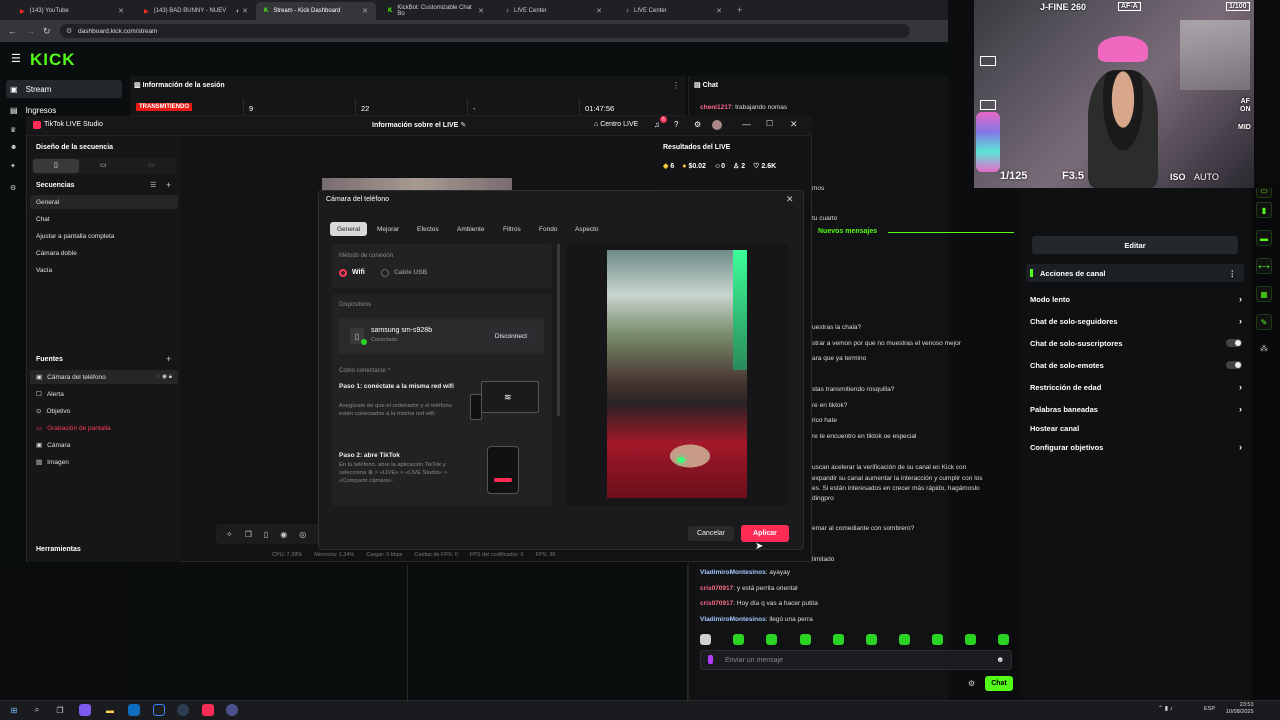  What do you see at coordinates (485, 31) in the screenshot?
I see `address-bar: dashboard.kick.com/stream` at bounding box center [485, 31].